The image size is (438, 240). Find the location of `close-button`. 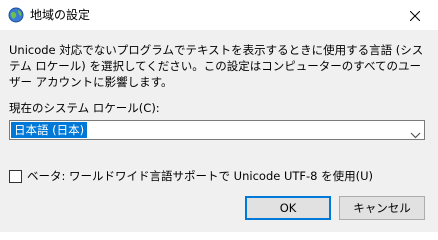

close-button is located at coordinates (415, 15).